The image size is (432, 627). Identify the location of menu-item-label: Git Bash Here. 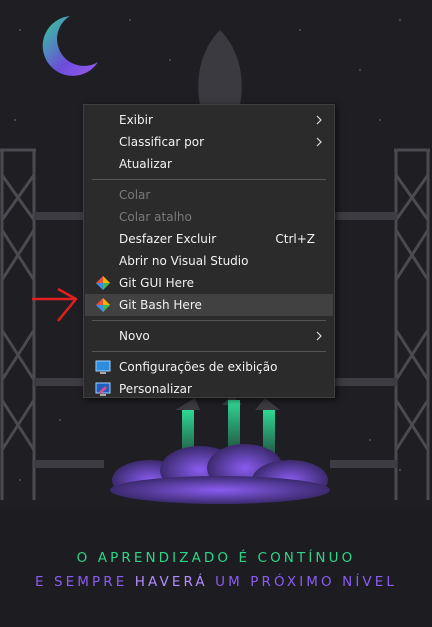
(160, 305).